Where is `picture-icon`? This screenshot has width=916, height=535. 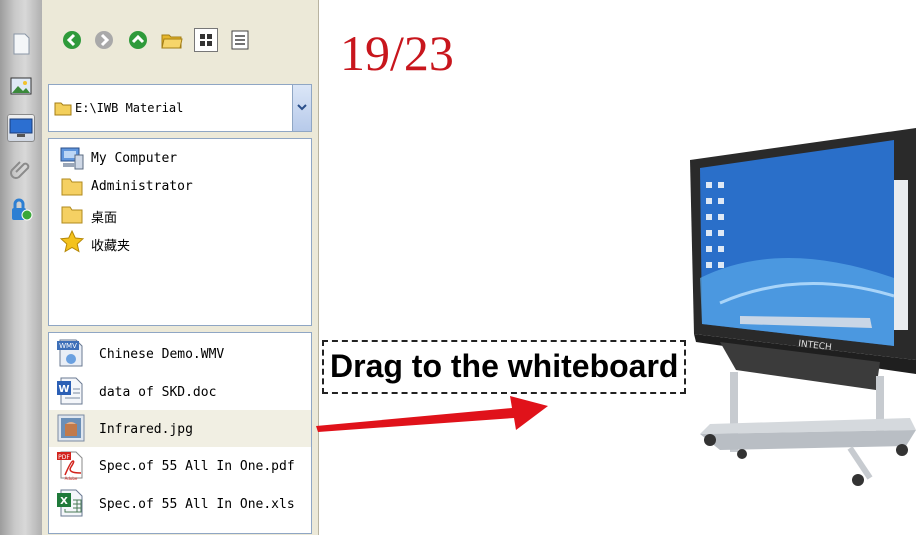
picture-icon is located at coordinates (21, 86).